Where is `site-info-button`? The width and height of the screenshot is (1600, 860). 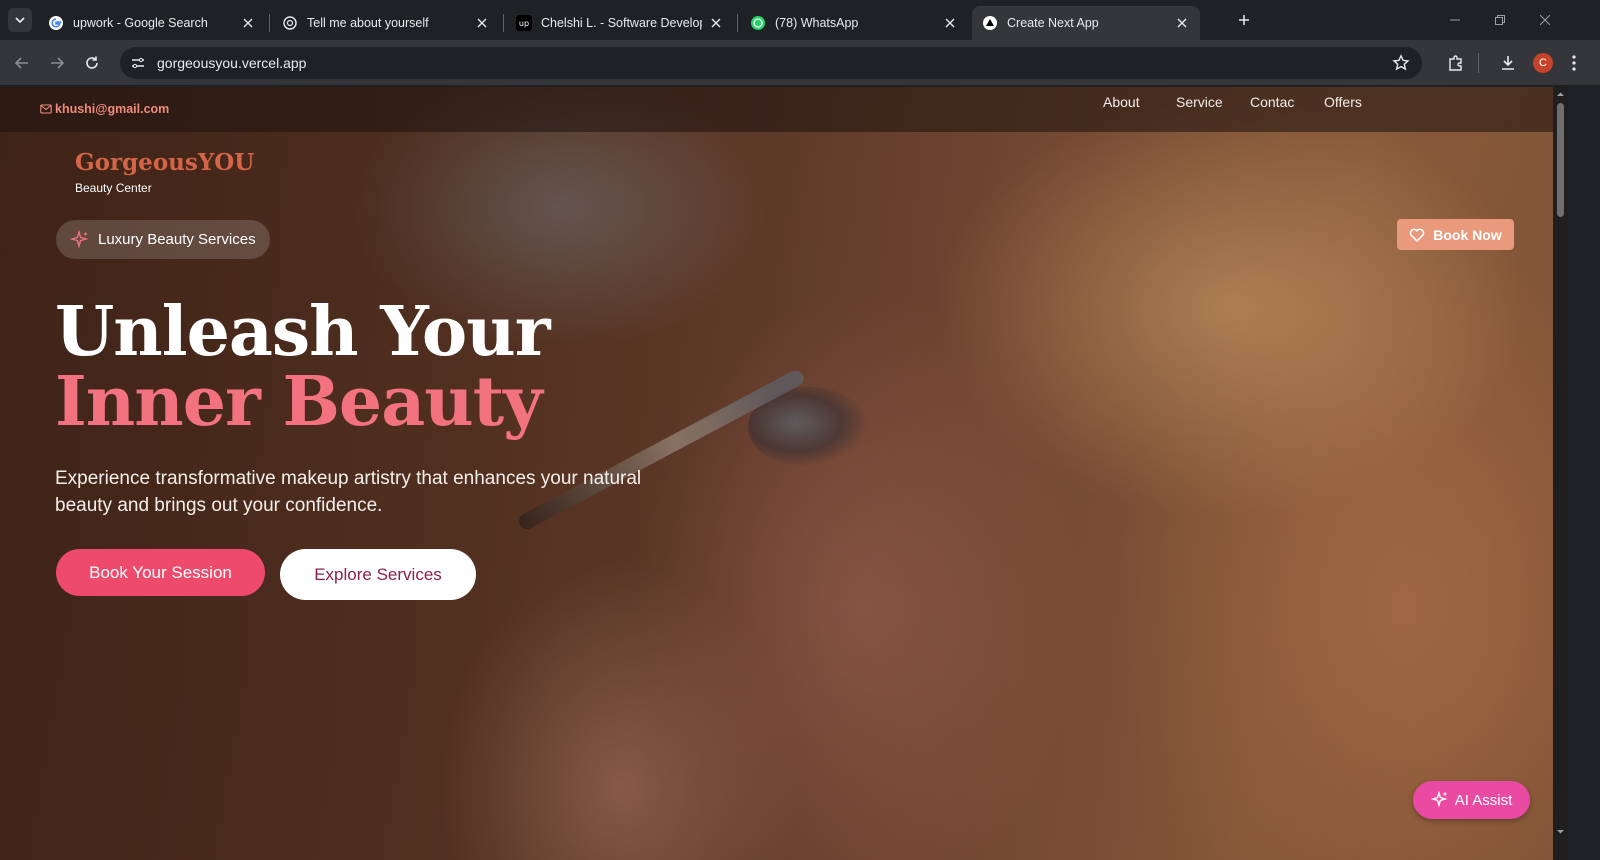
site-info-button is located at coordinates (138, 63).